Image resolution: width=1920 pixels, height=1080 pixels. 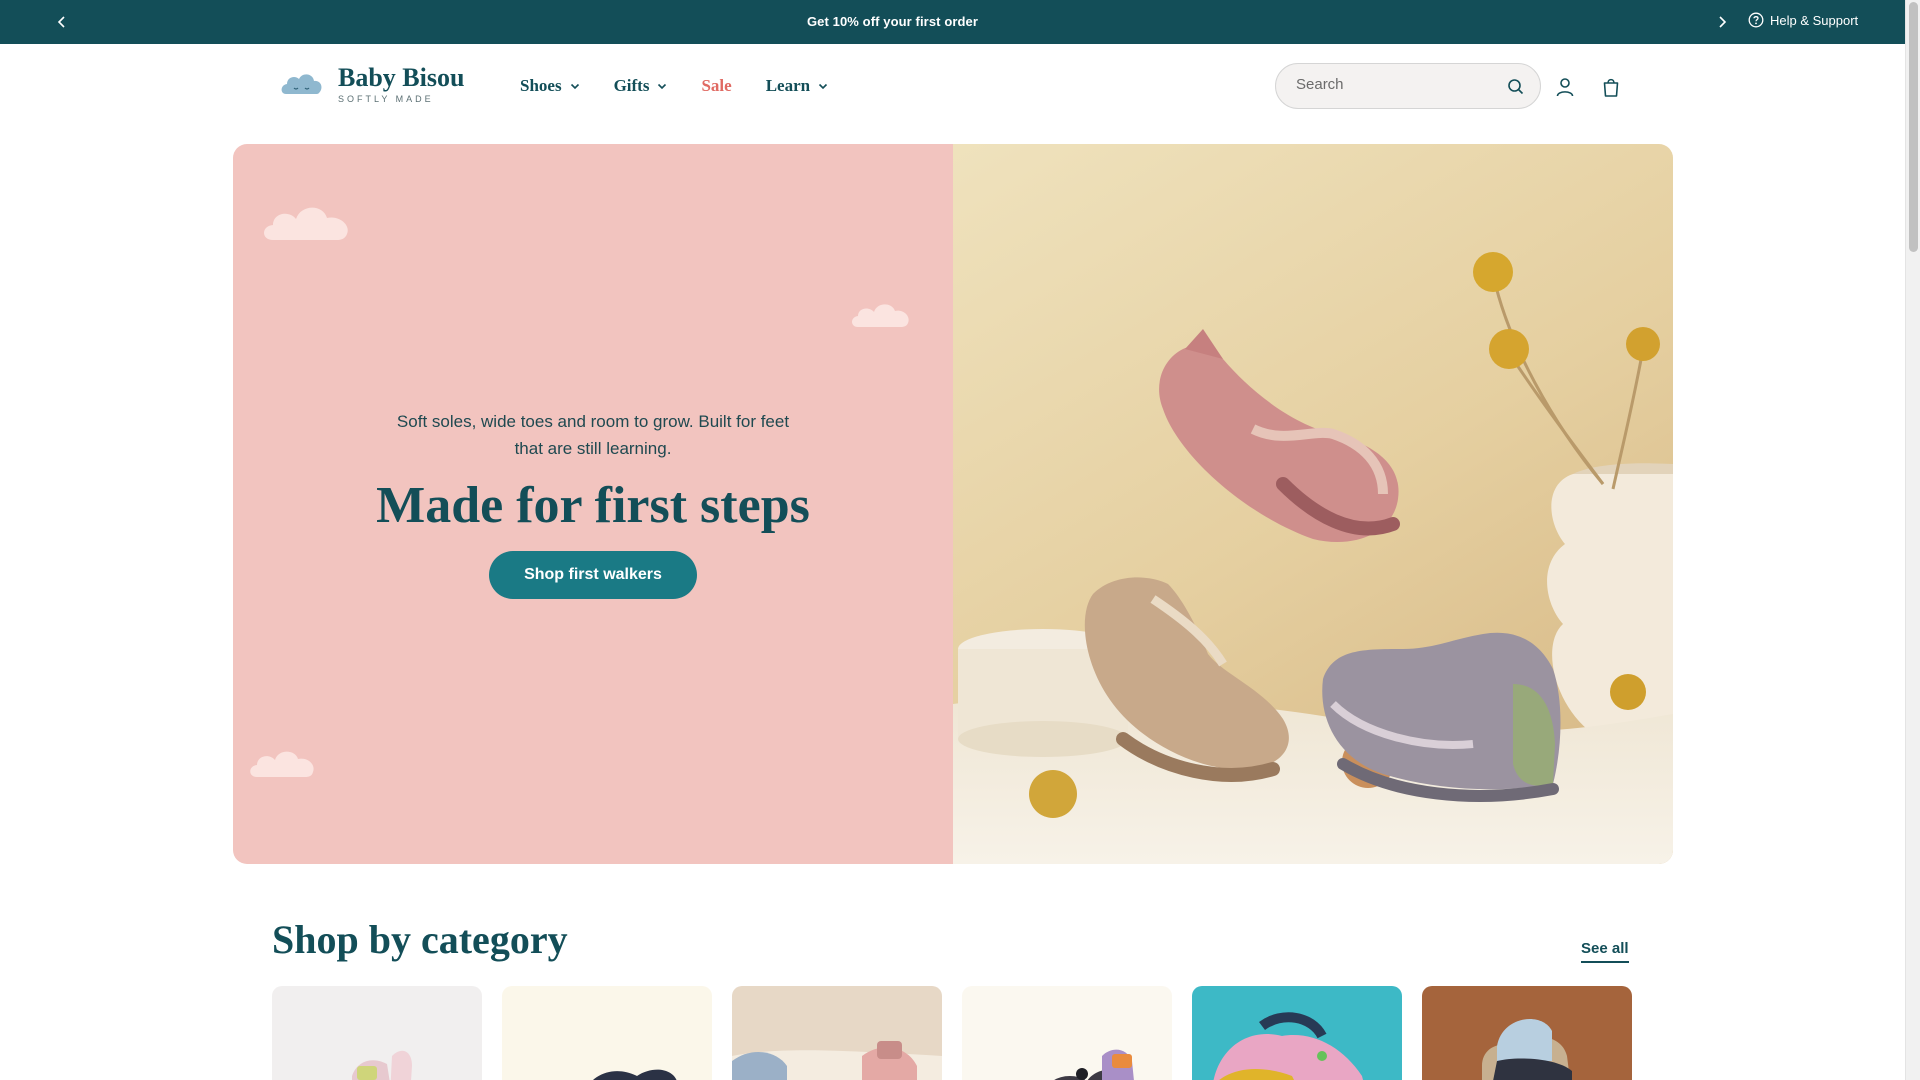 What do you see at coordinates (952, 1033) in the screenshot?
I see `category-cards` at bounding box center [952, 1033].